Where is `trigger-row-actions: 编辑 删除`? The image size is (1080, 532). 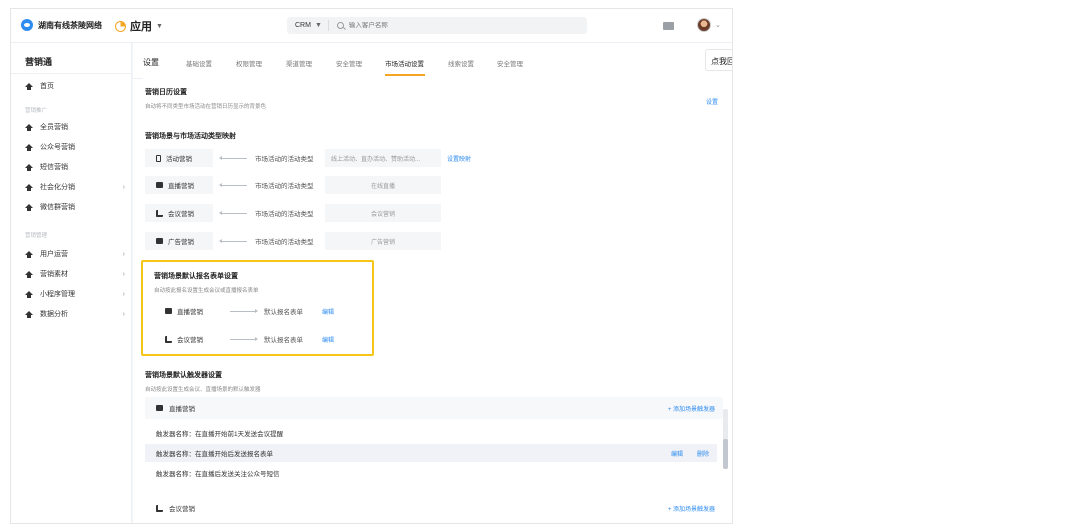
trigger-row-actions: 编辑 删除 is located at coordinates (690, 453).